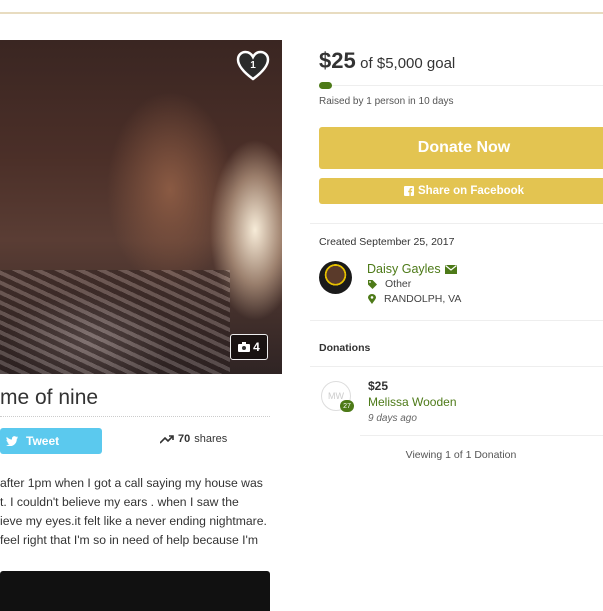 The image size is (603, 611). Describe the element at coordinates (43, 441) in the screenshot. I see `tweet-label: Tweet` at that location.